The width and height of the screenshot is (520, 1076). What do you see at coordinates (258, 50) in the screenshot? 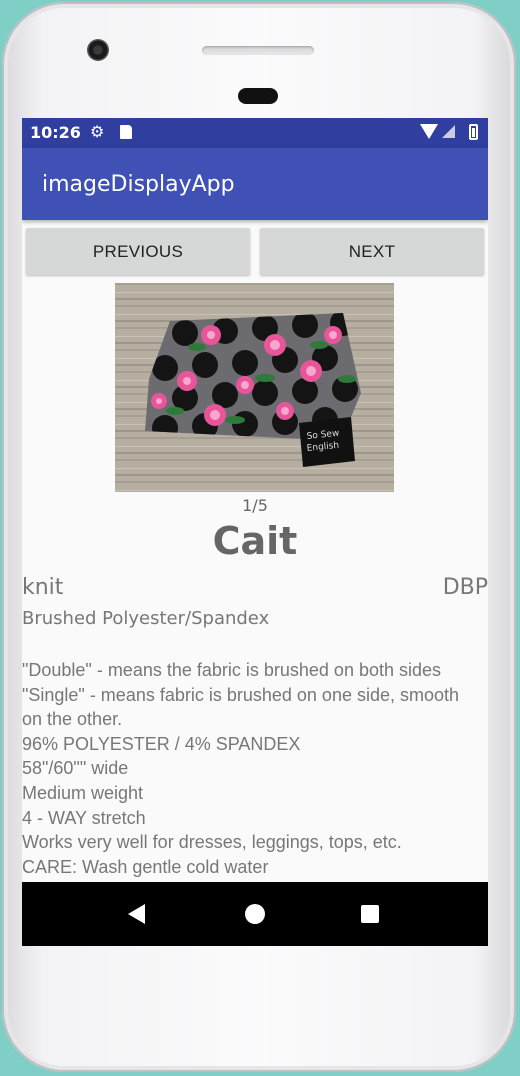
I see `earpiece-speaker` at bounding box center [258, 50].